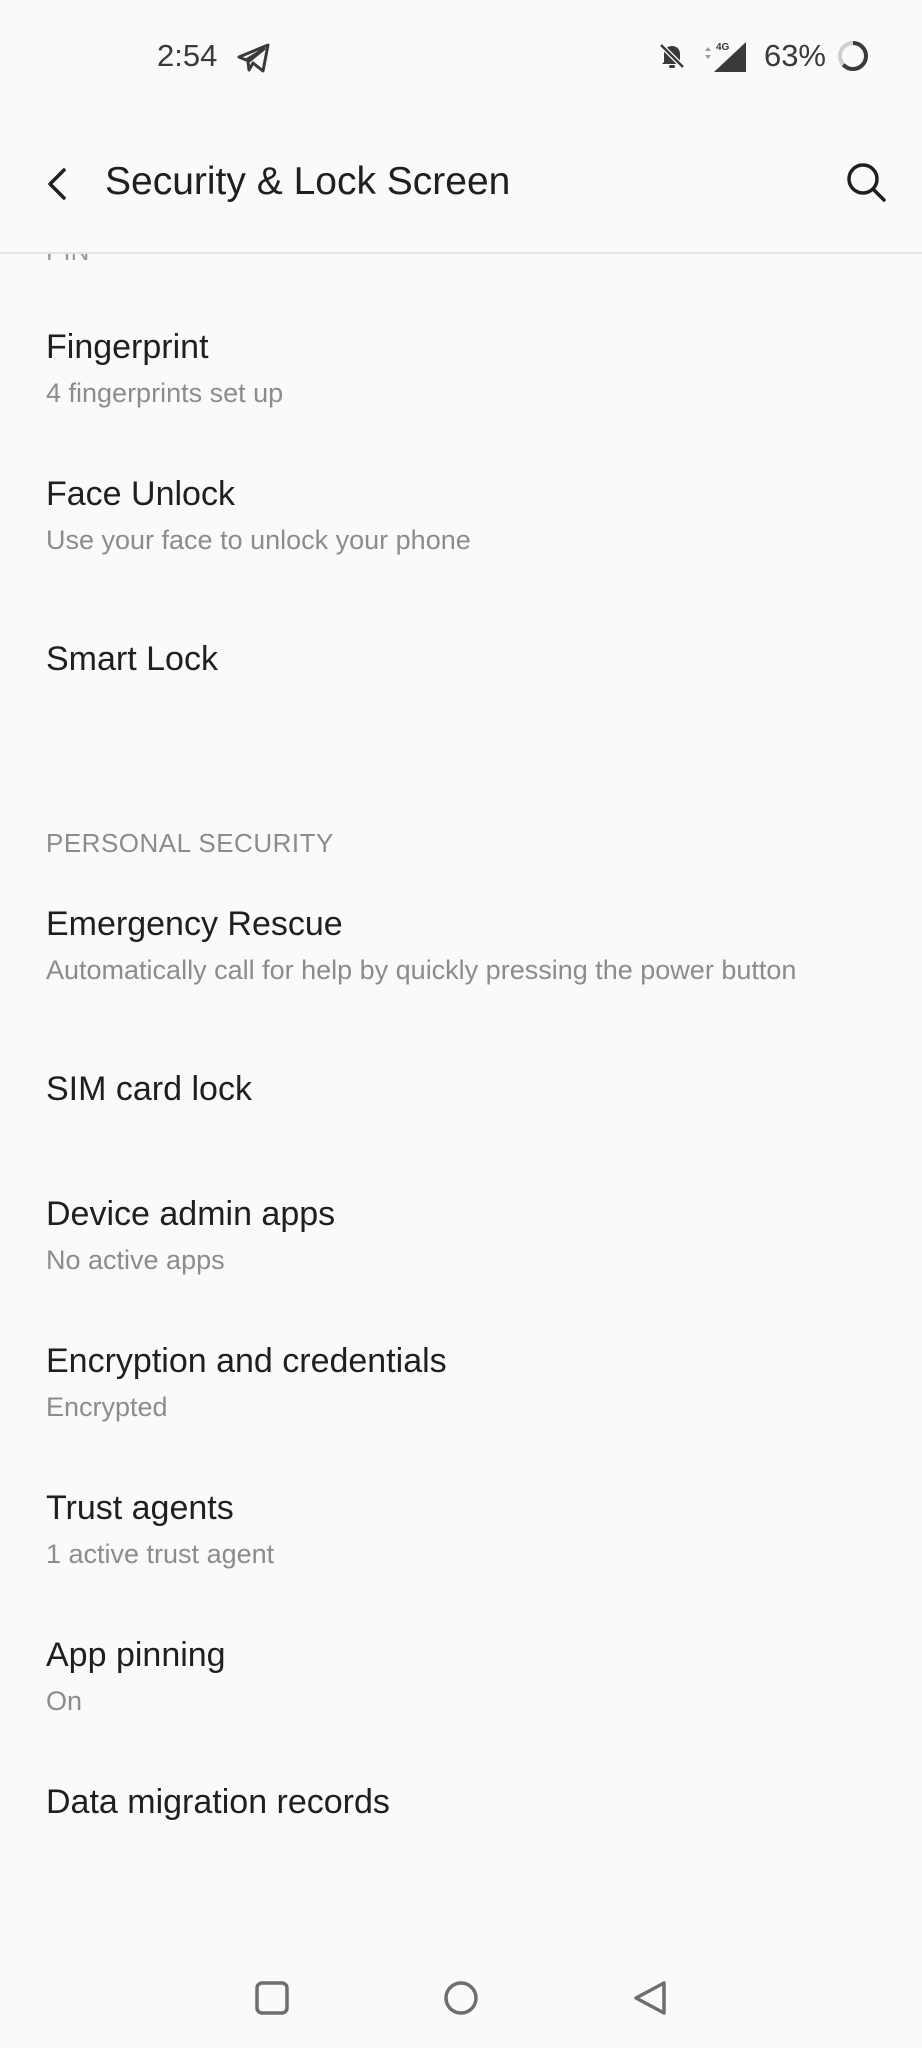 This screenshot has height=2048, width=922. I want to click on list-item-smart-lock: Smart Lock, so click(461, 662).